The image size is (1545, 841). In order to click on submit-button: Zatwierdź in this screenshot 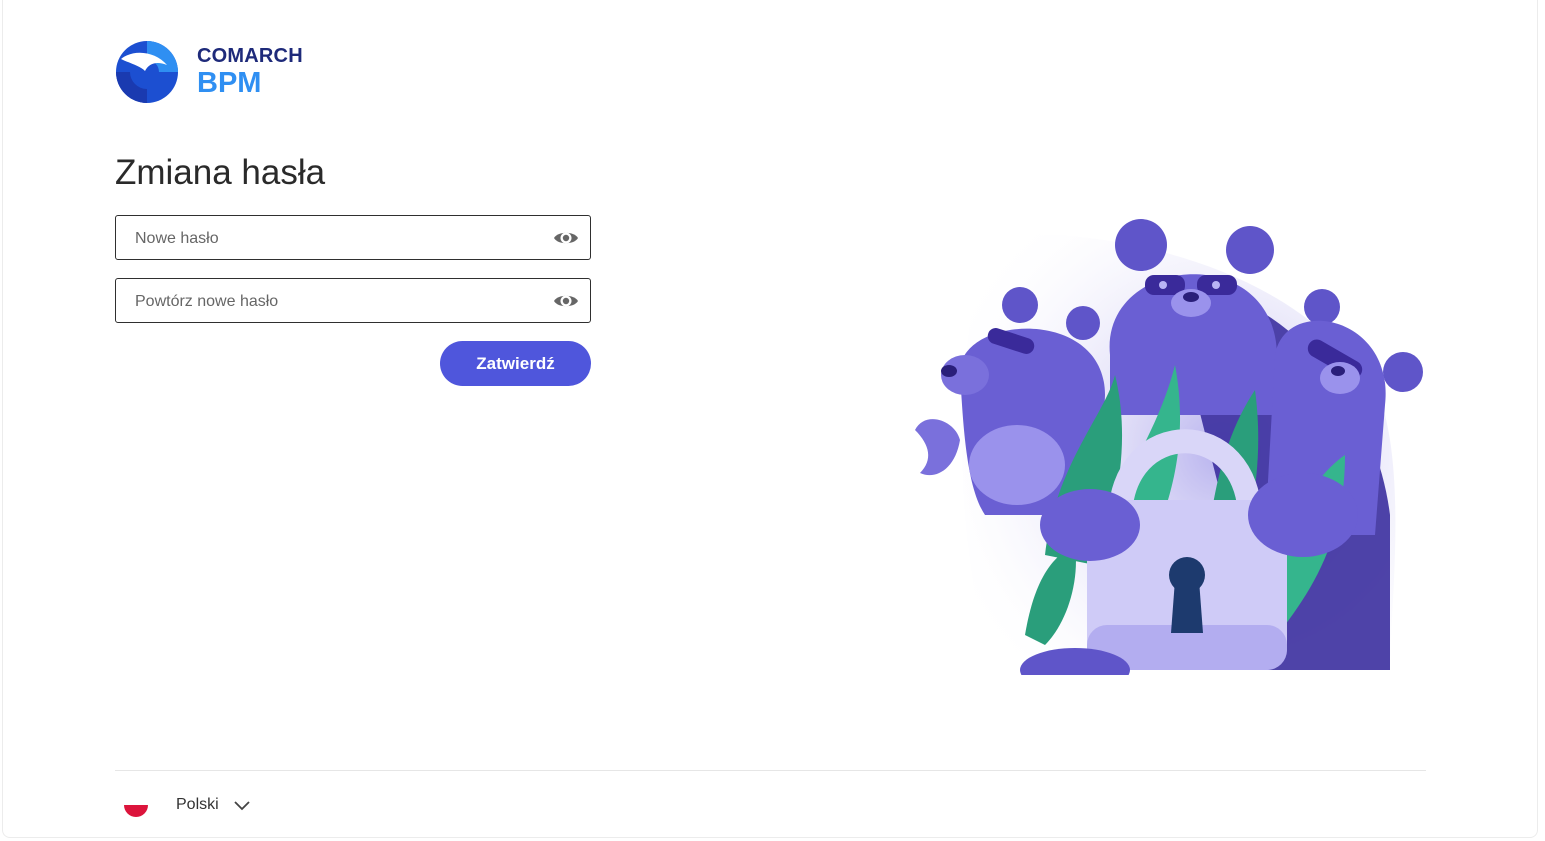, I will do `click(515, 363)`.